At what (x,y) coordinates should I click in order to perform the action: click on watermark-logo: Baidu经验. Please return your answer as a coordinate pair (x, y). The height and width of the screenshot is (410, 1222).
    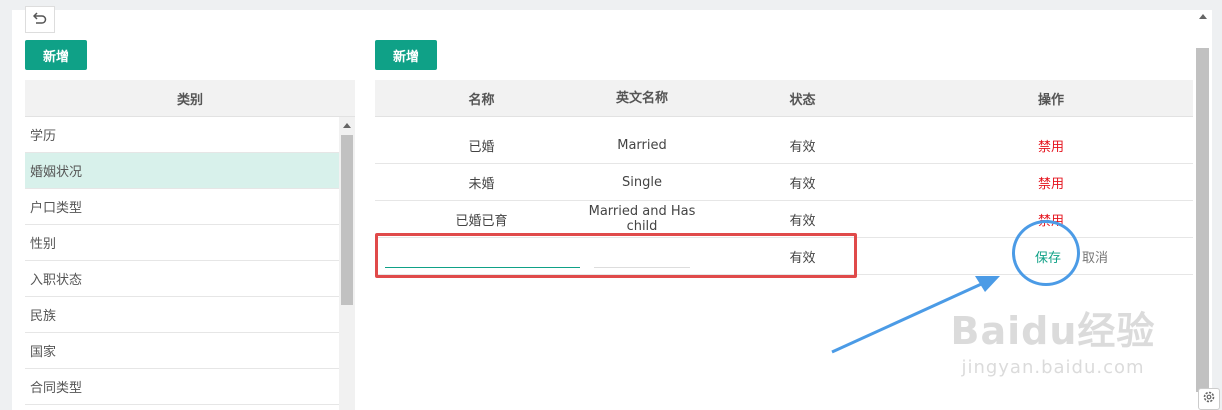
    Looking at the image, I should click on (1053, 331).